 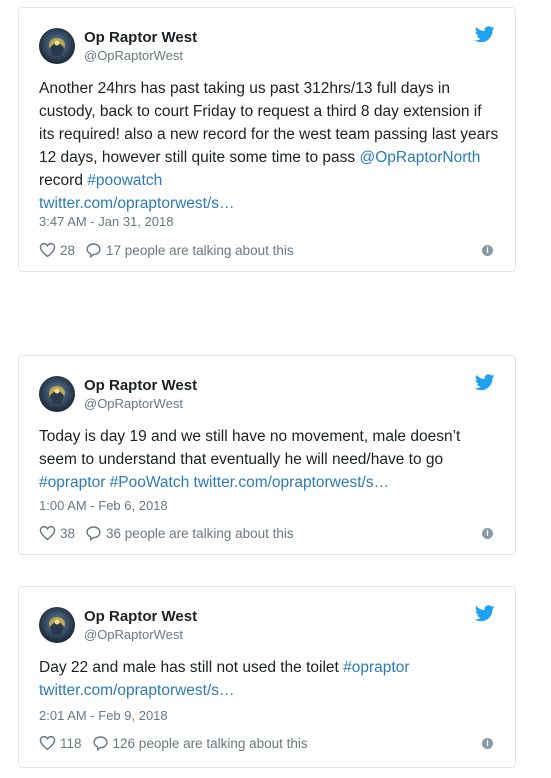 I want to click on timestamp: 1:00 AM - Feb 6, 2018, so click(x=103, y=505).